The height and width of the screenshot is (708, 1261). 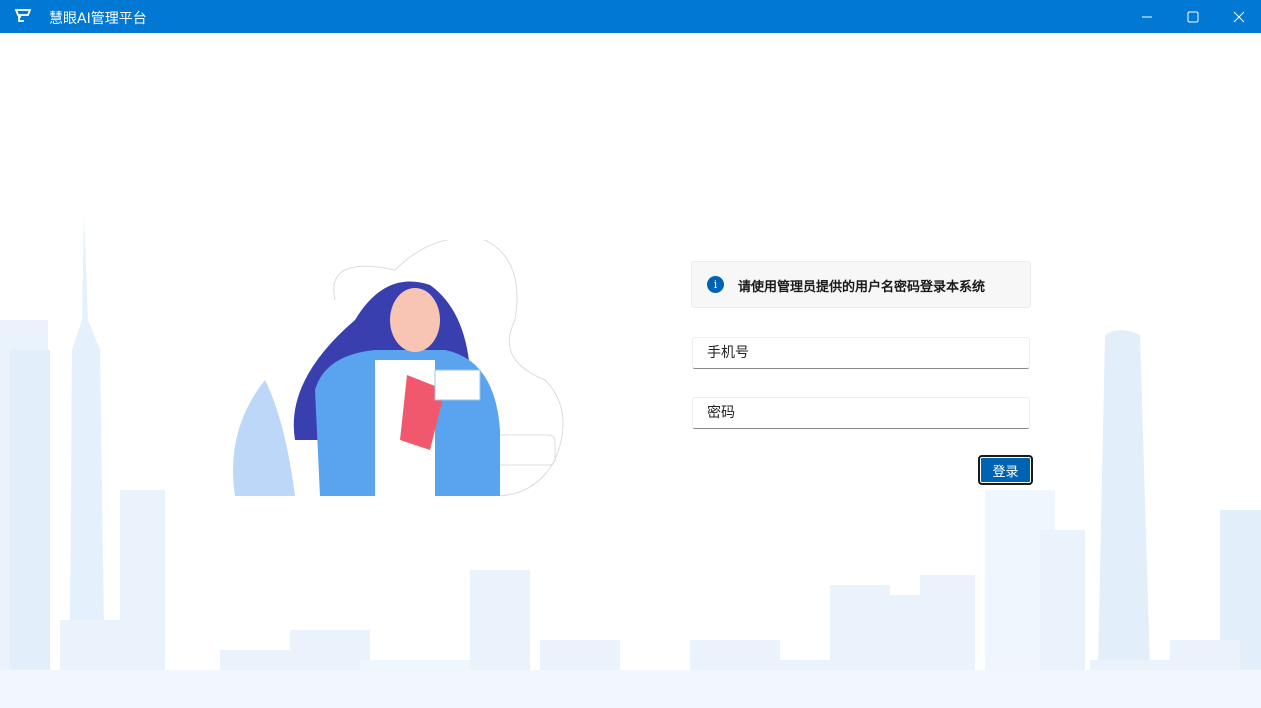 I want to click on title-bar: 慧眼AI管理平台, so click(x=630, y=16).